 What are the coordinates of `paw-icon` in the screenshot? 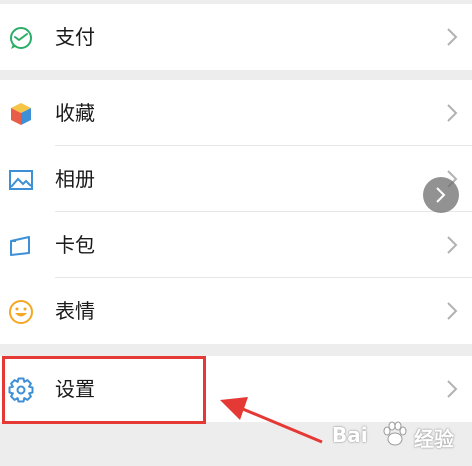 It's located at (395, 436).